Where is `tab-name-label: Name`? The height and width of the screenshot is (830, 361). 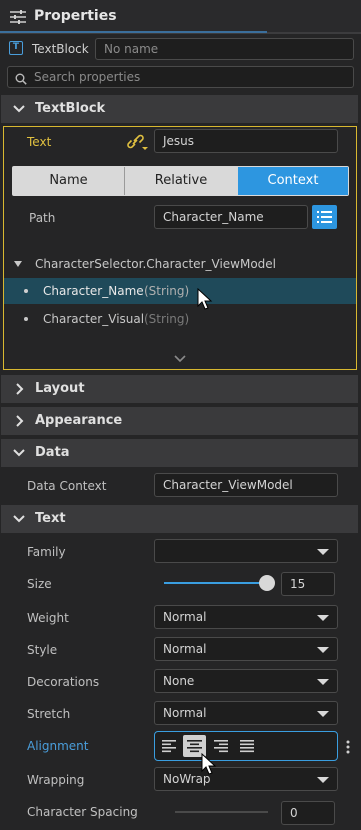
tab-name-label: Name is located at coordinates (68, 180).